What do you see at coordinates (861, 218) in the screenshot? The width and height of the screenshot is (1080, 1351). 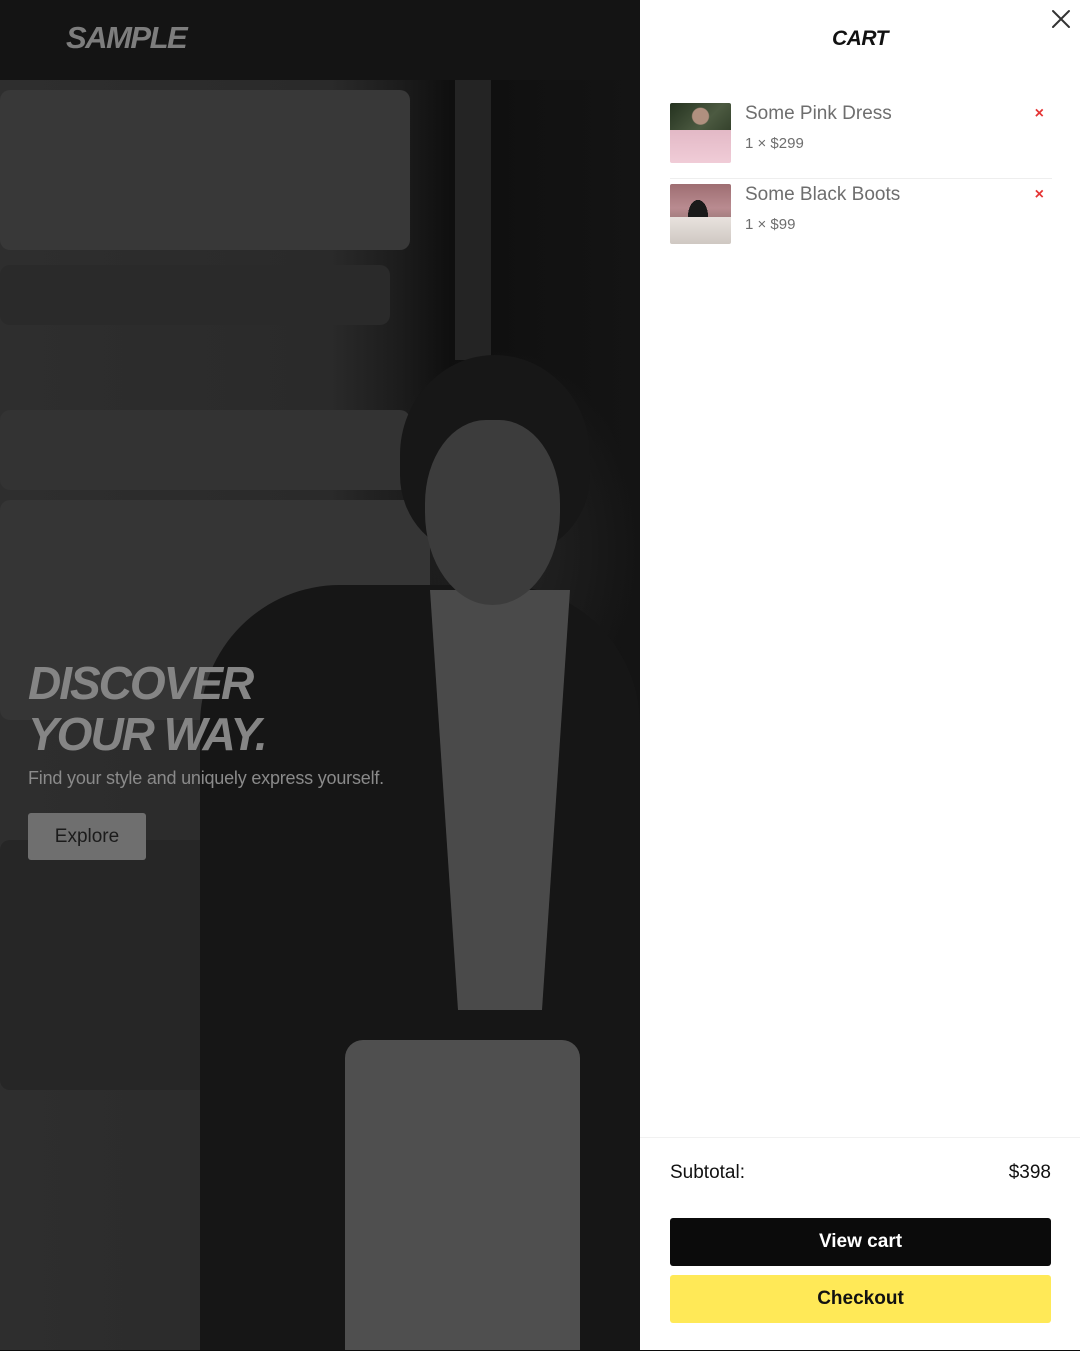 I see `cart-item: Some Black Boots 1 × $99 ×` at bounding box center [861, 218].